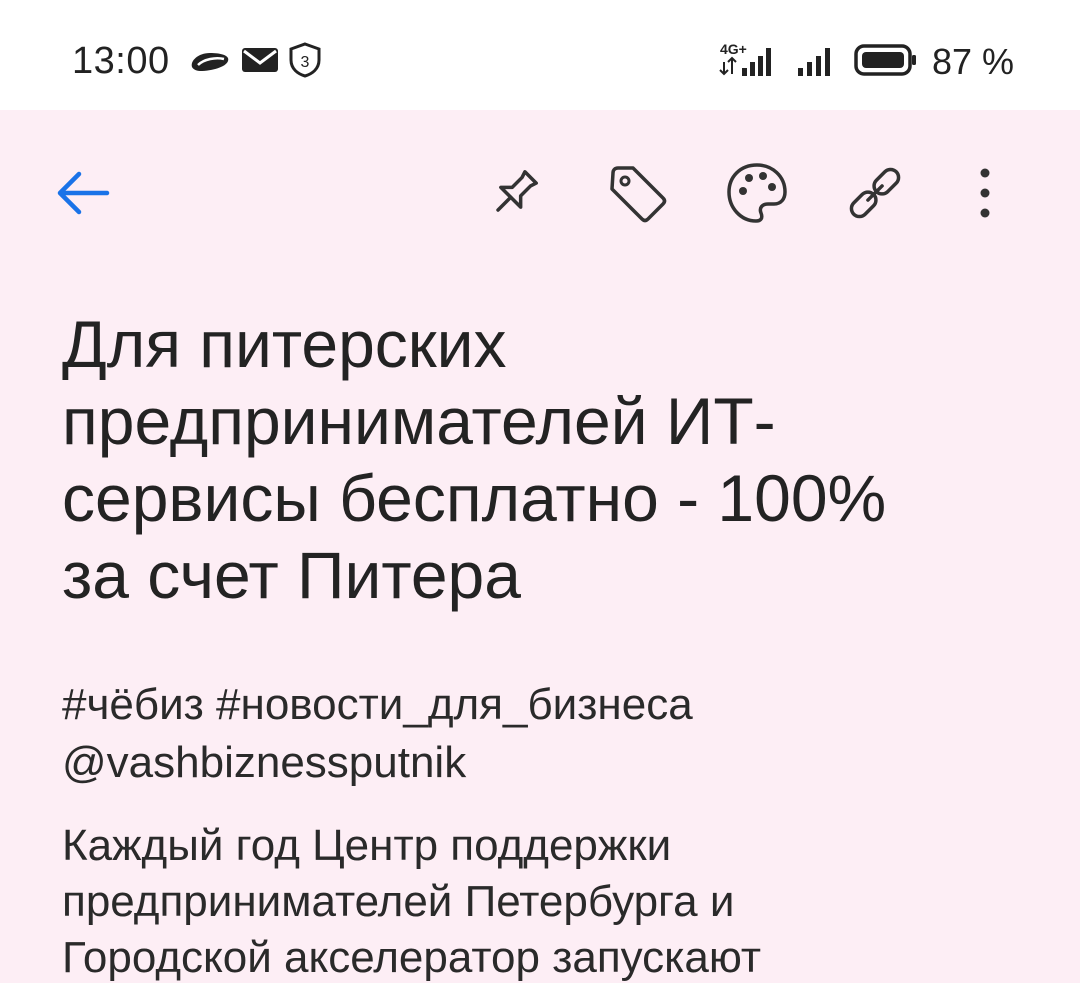 The width and height of the screenshot is (1080, 983). Describe the element at coordinates (377, 704) in the screenshot. I see `note-tags-line: #чёбиз #новости_для_бизнеса` at that location.